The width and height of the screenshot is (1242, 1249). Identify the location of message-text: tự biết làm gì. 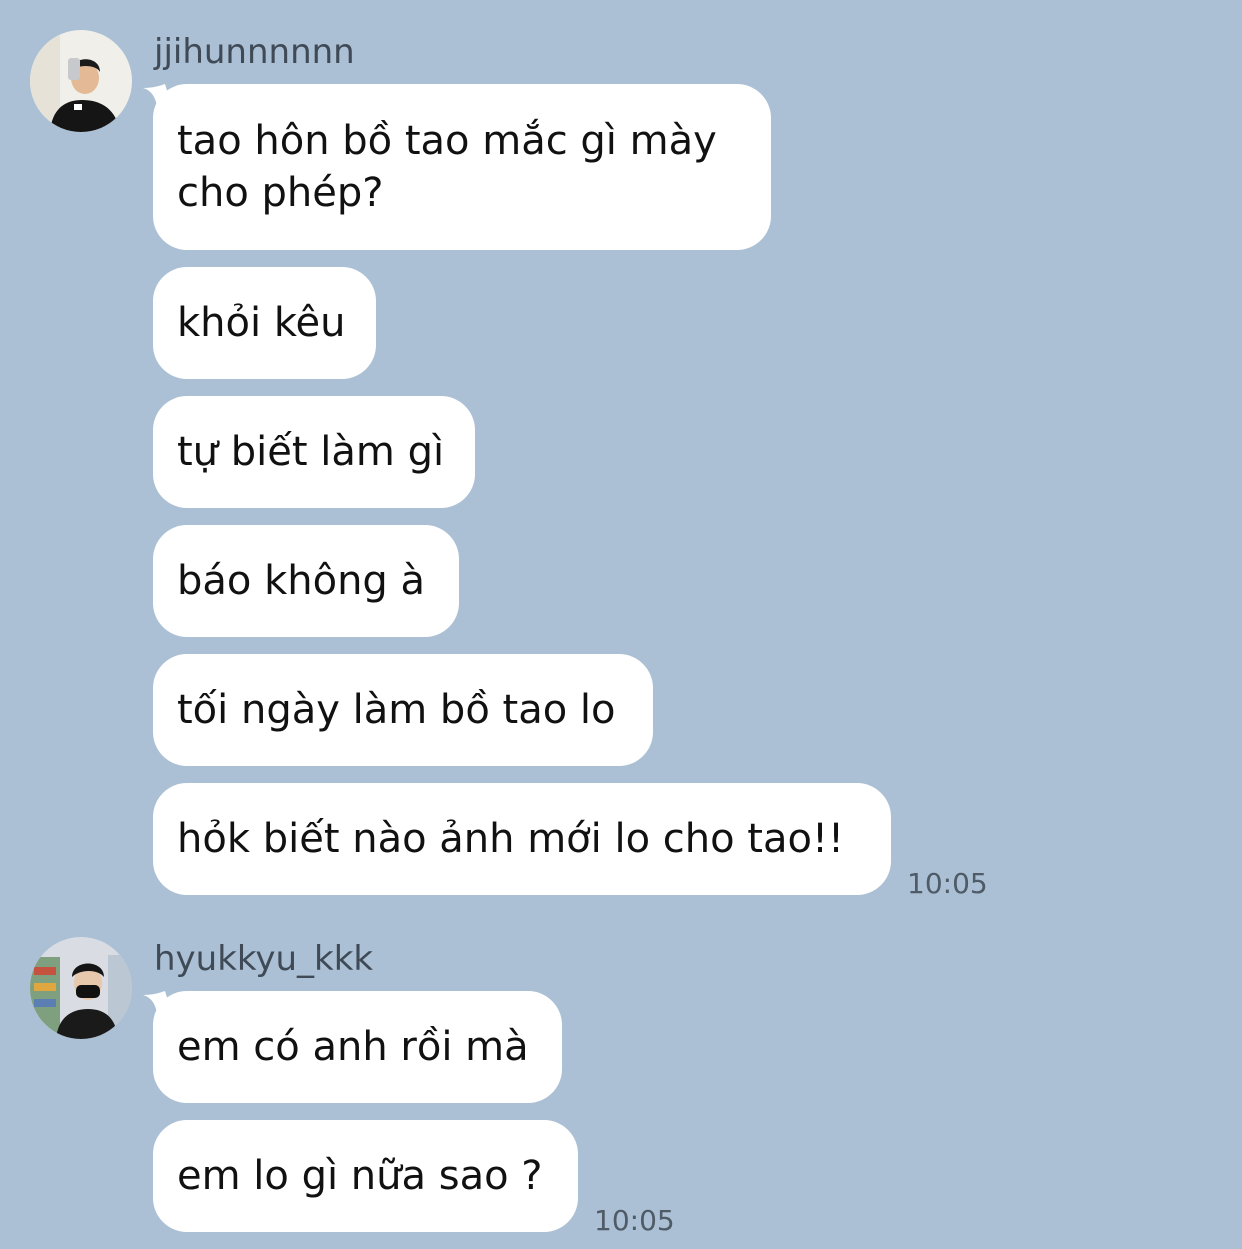
(311, 452).